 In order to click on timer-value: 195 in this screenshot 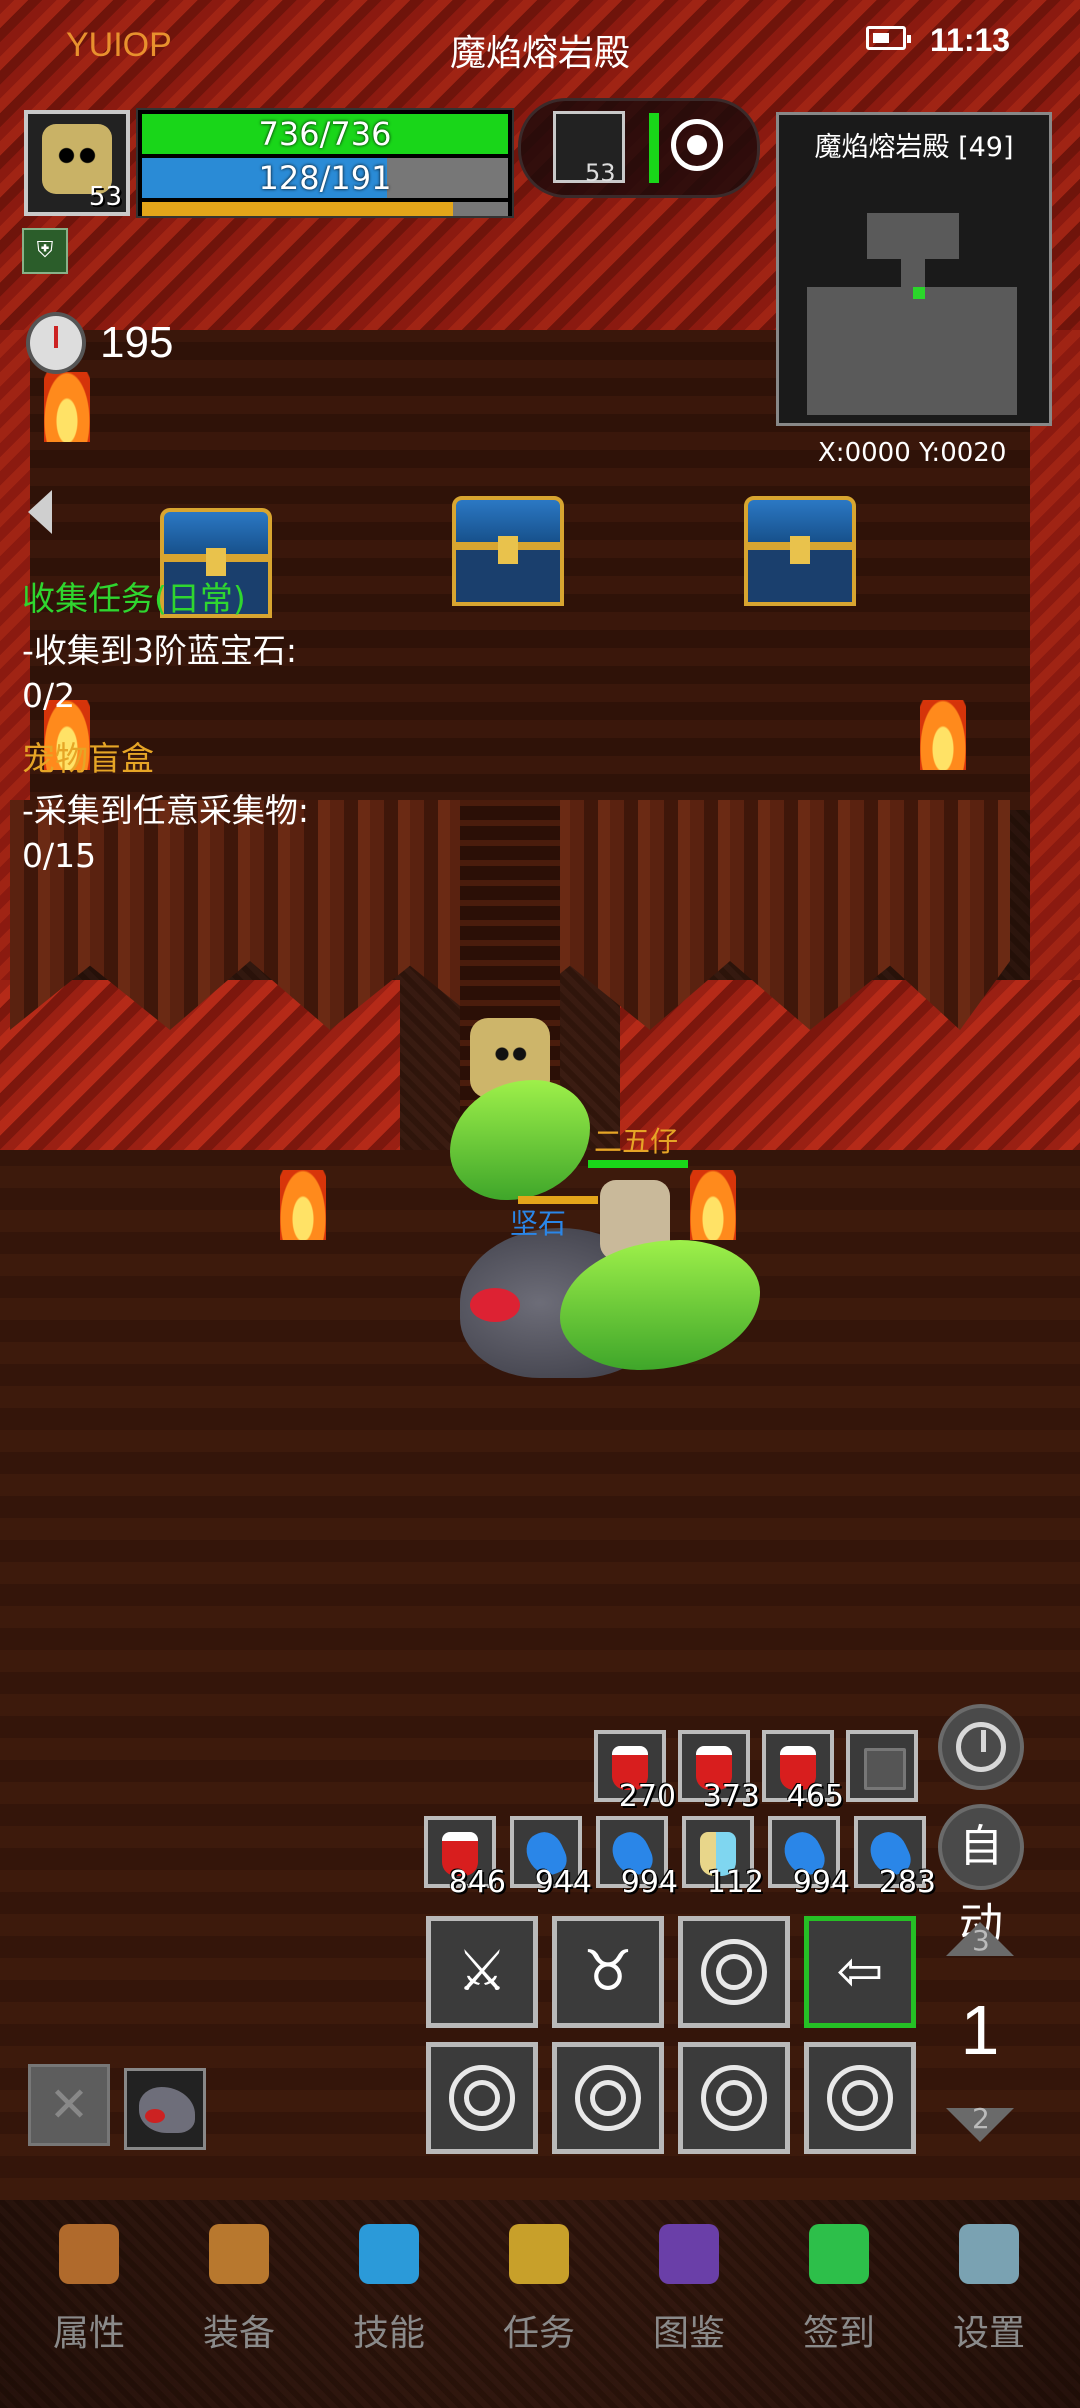, I will do `click(137, 342)`.